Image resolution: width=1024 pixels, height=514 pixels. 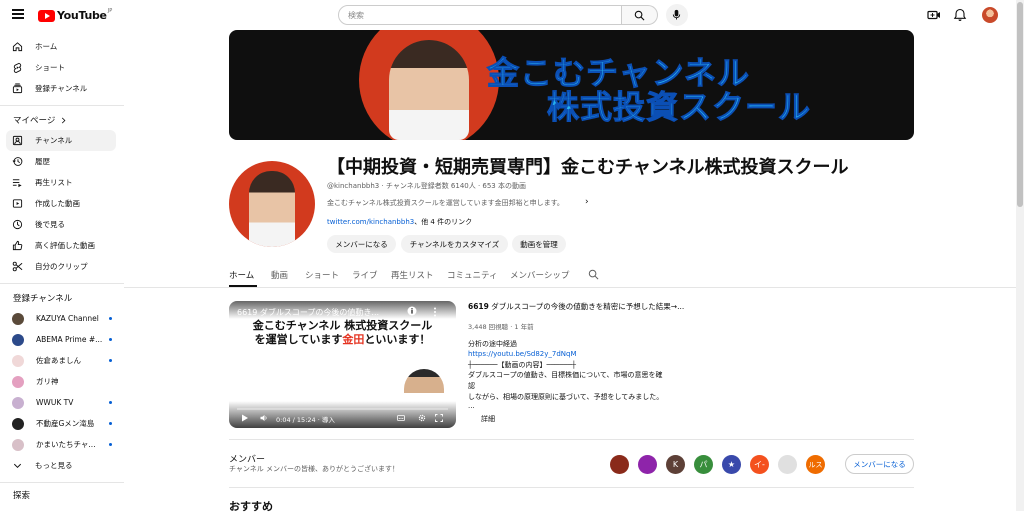 I want to click on channel-search-icon, so click(x=593, y=274).